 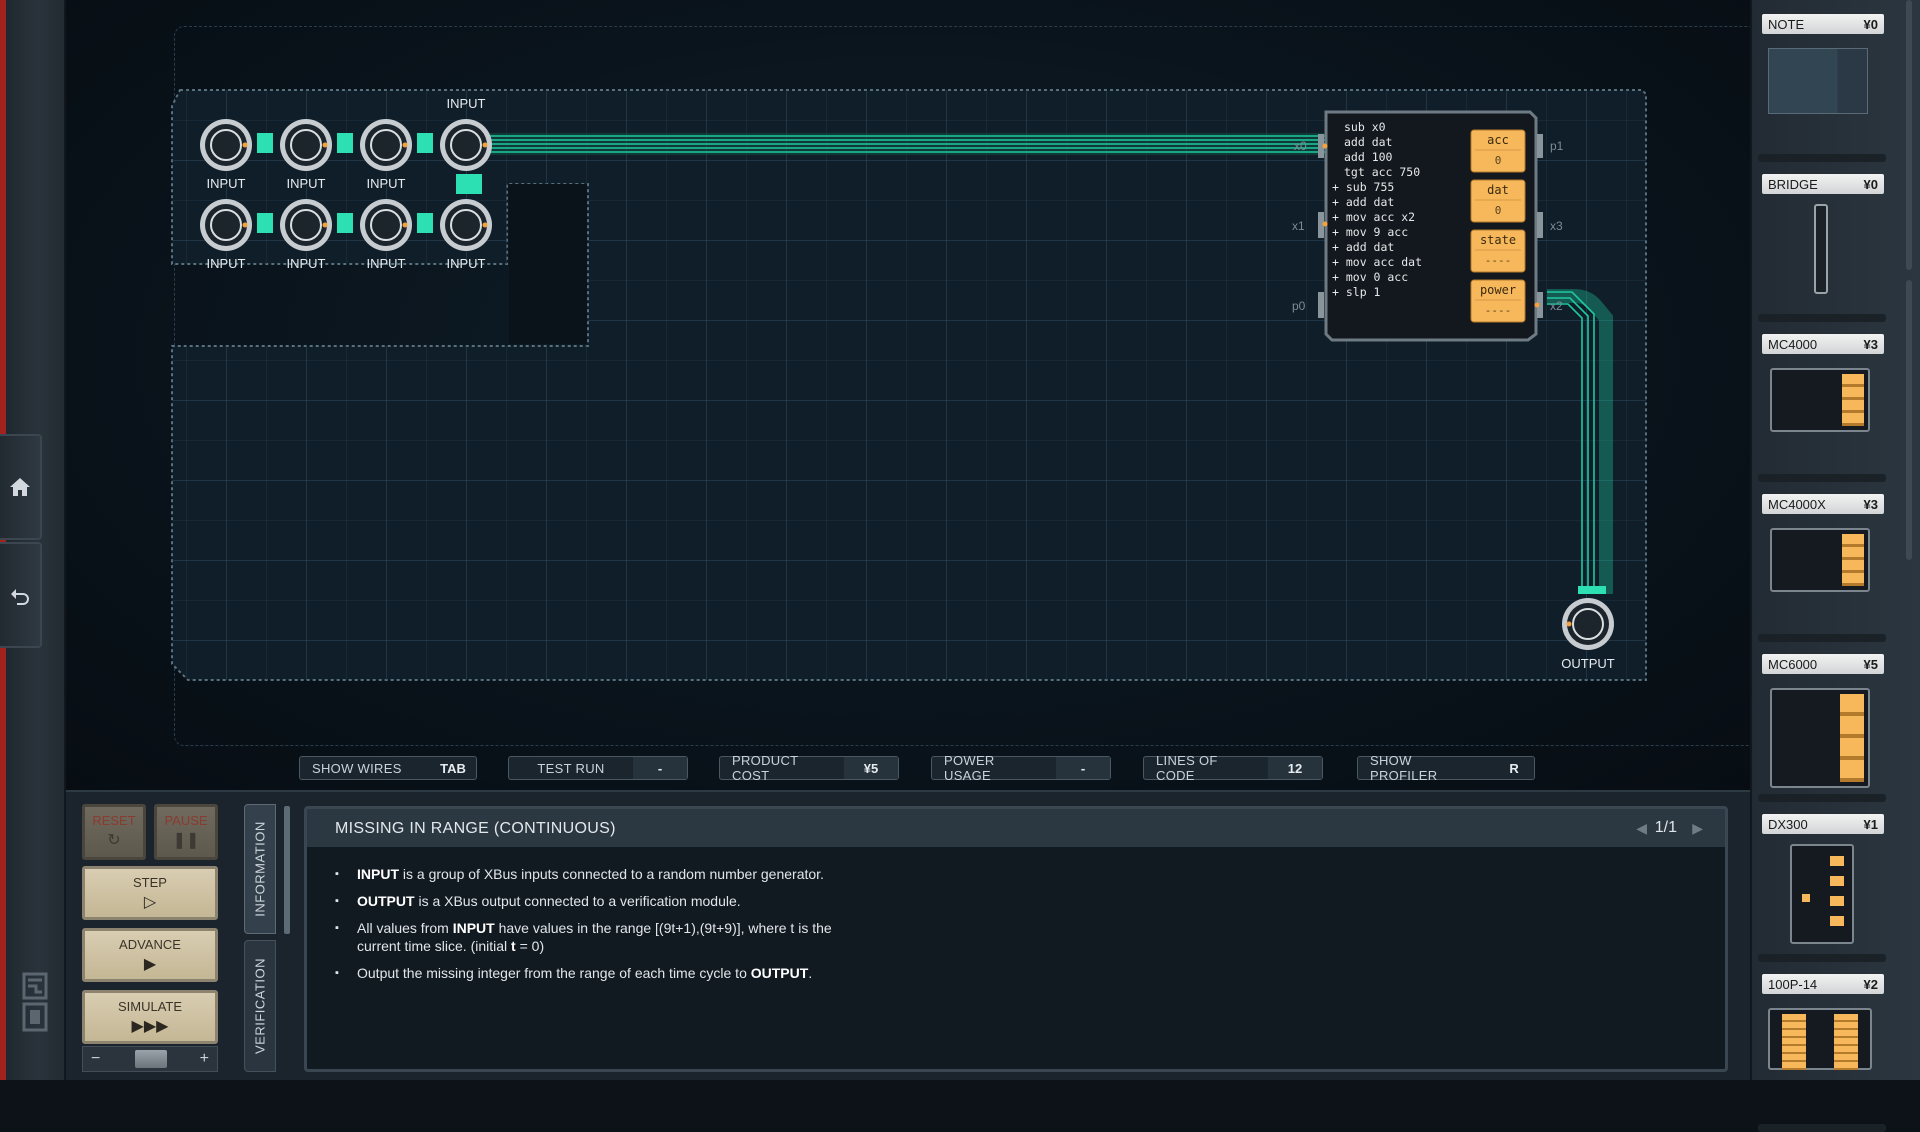 What do you see at coordinates (1368, 157) in the screenshot?
I see `code-line: add 100` at bounding box center [1368, 157].